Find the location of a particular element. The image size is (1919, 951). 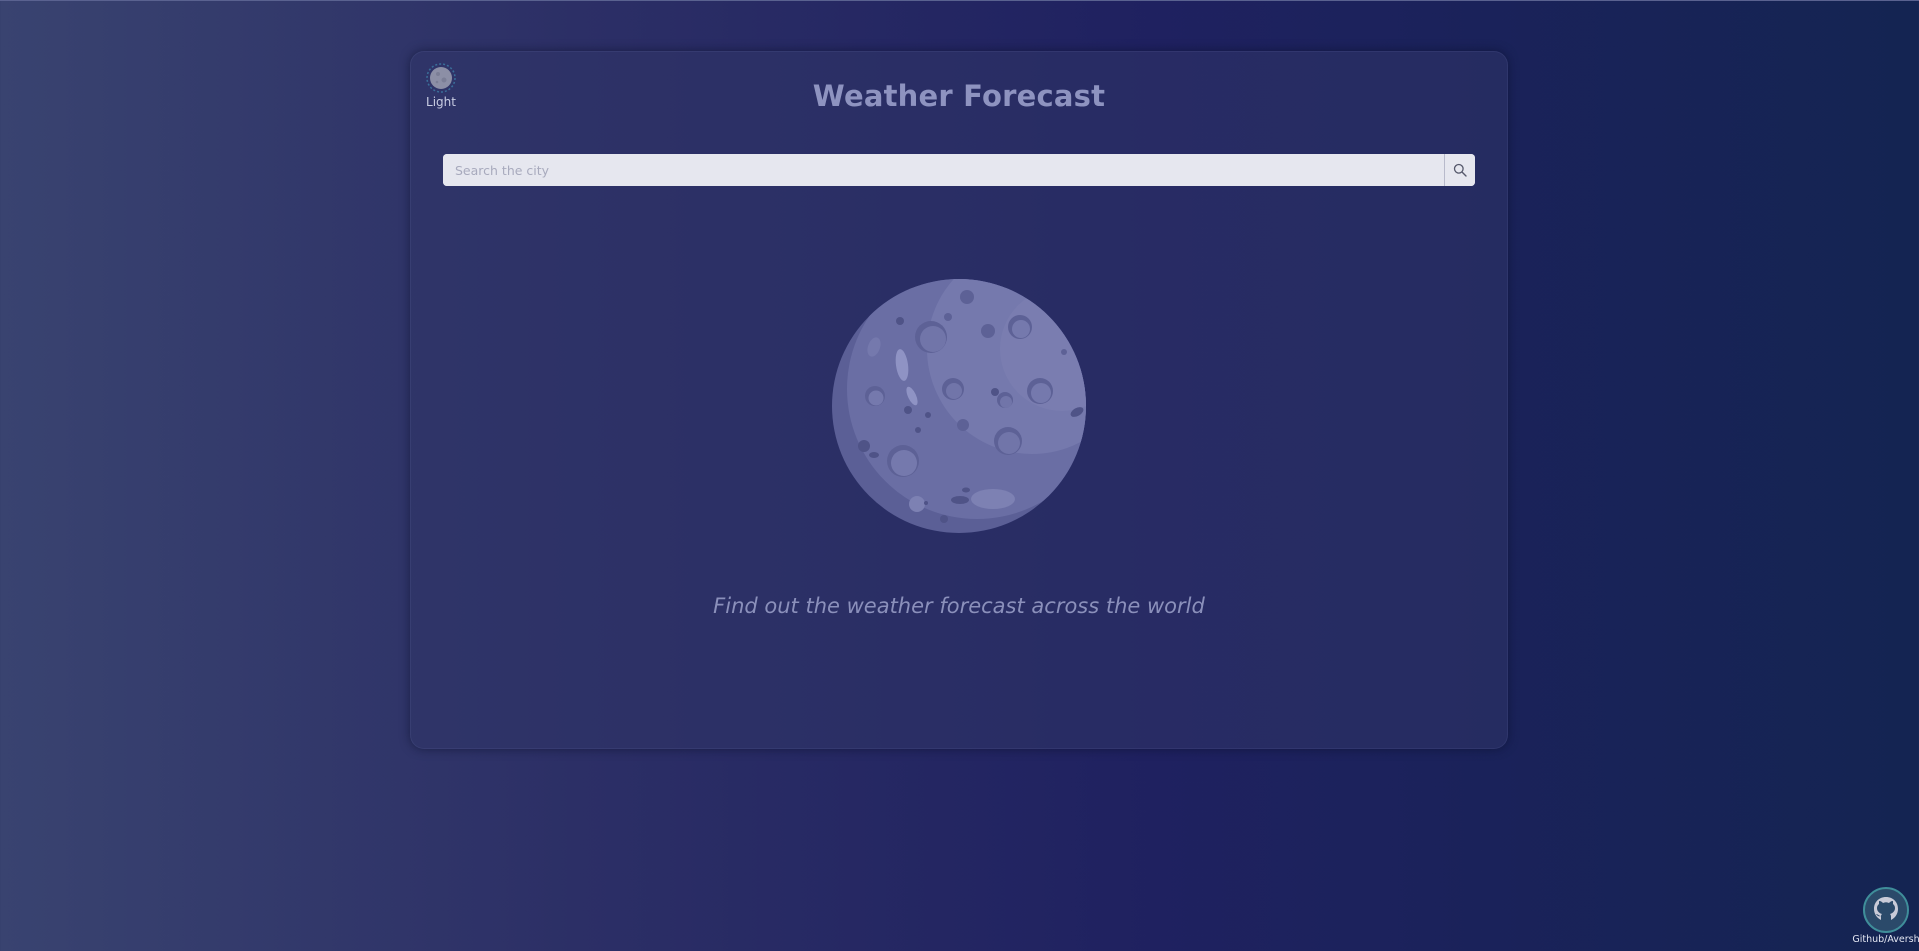

github-icon is located at coordinates (1886, 908).